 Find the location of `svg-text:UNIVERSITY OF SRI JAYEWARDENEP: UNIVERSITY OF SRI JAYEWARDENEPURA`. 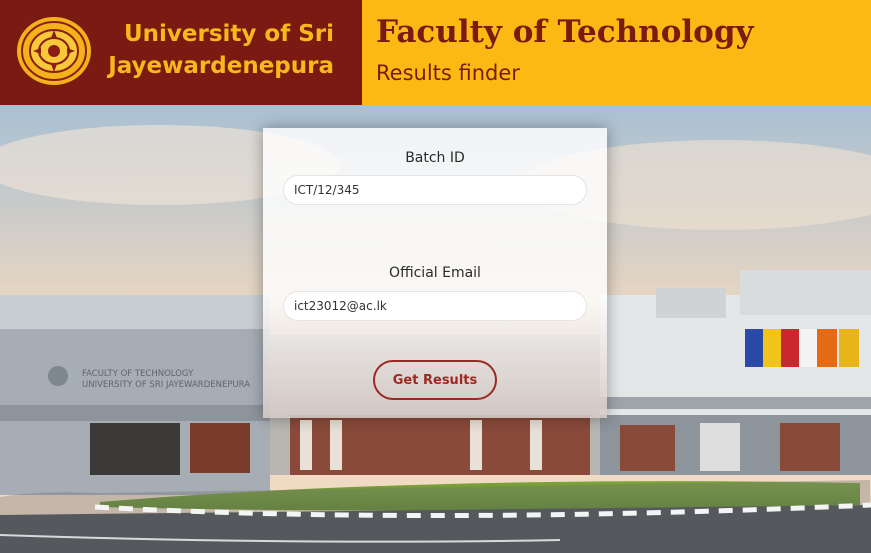

svg-text:UNIVERSITY OF SRI JAYEWARDENEP: UNIVERSITY OF SRI JAYEWARDENEPURA is located at coordinates (166, 385).